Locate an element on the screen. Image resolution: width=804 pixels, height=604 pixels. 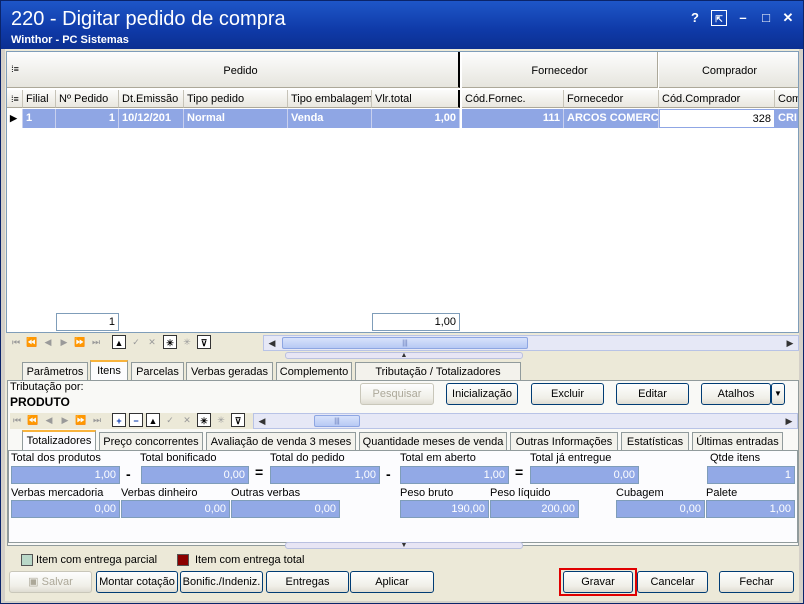
cell-cod-comprador: 328 is located at coordinates (717, 118).